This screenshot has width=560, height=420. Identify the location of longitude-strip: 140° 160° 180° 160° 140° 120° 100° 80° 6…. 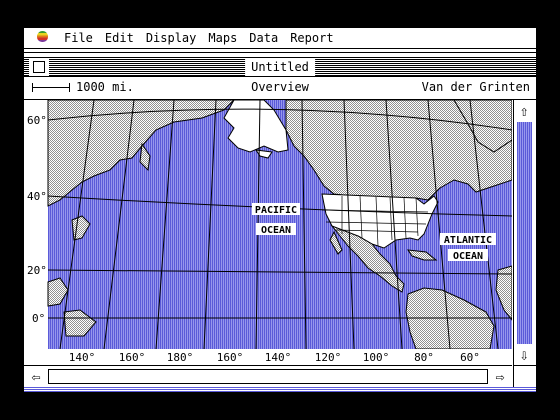
(268, 357).